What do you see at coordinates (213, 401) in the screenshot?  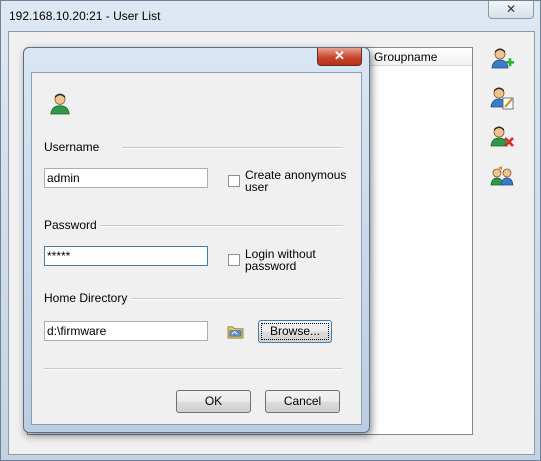 I see `ok-button: OK` at bounding box center [213, 401].